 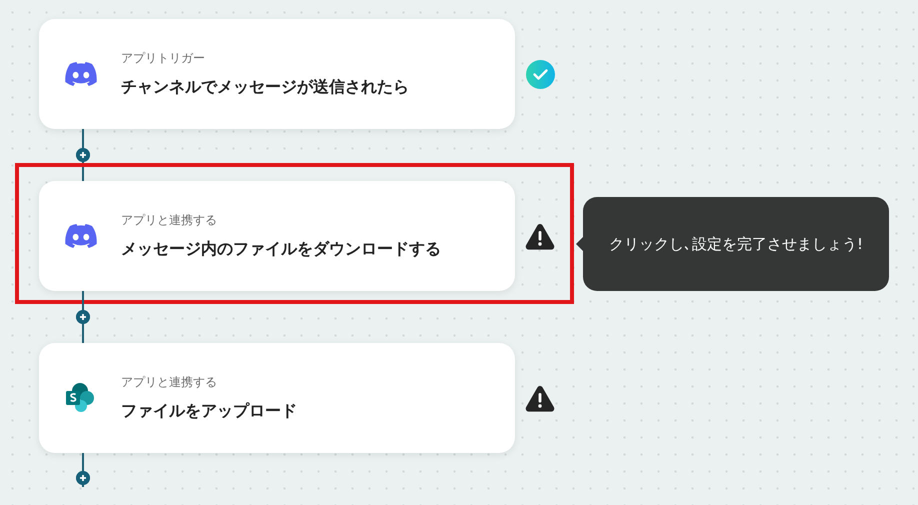 I want to click on step-card: アプリと連携する ファイルをアップロード, so click(x=277, y=398).